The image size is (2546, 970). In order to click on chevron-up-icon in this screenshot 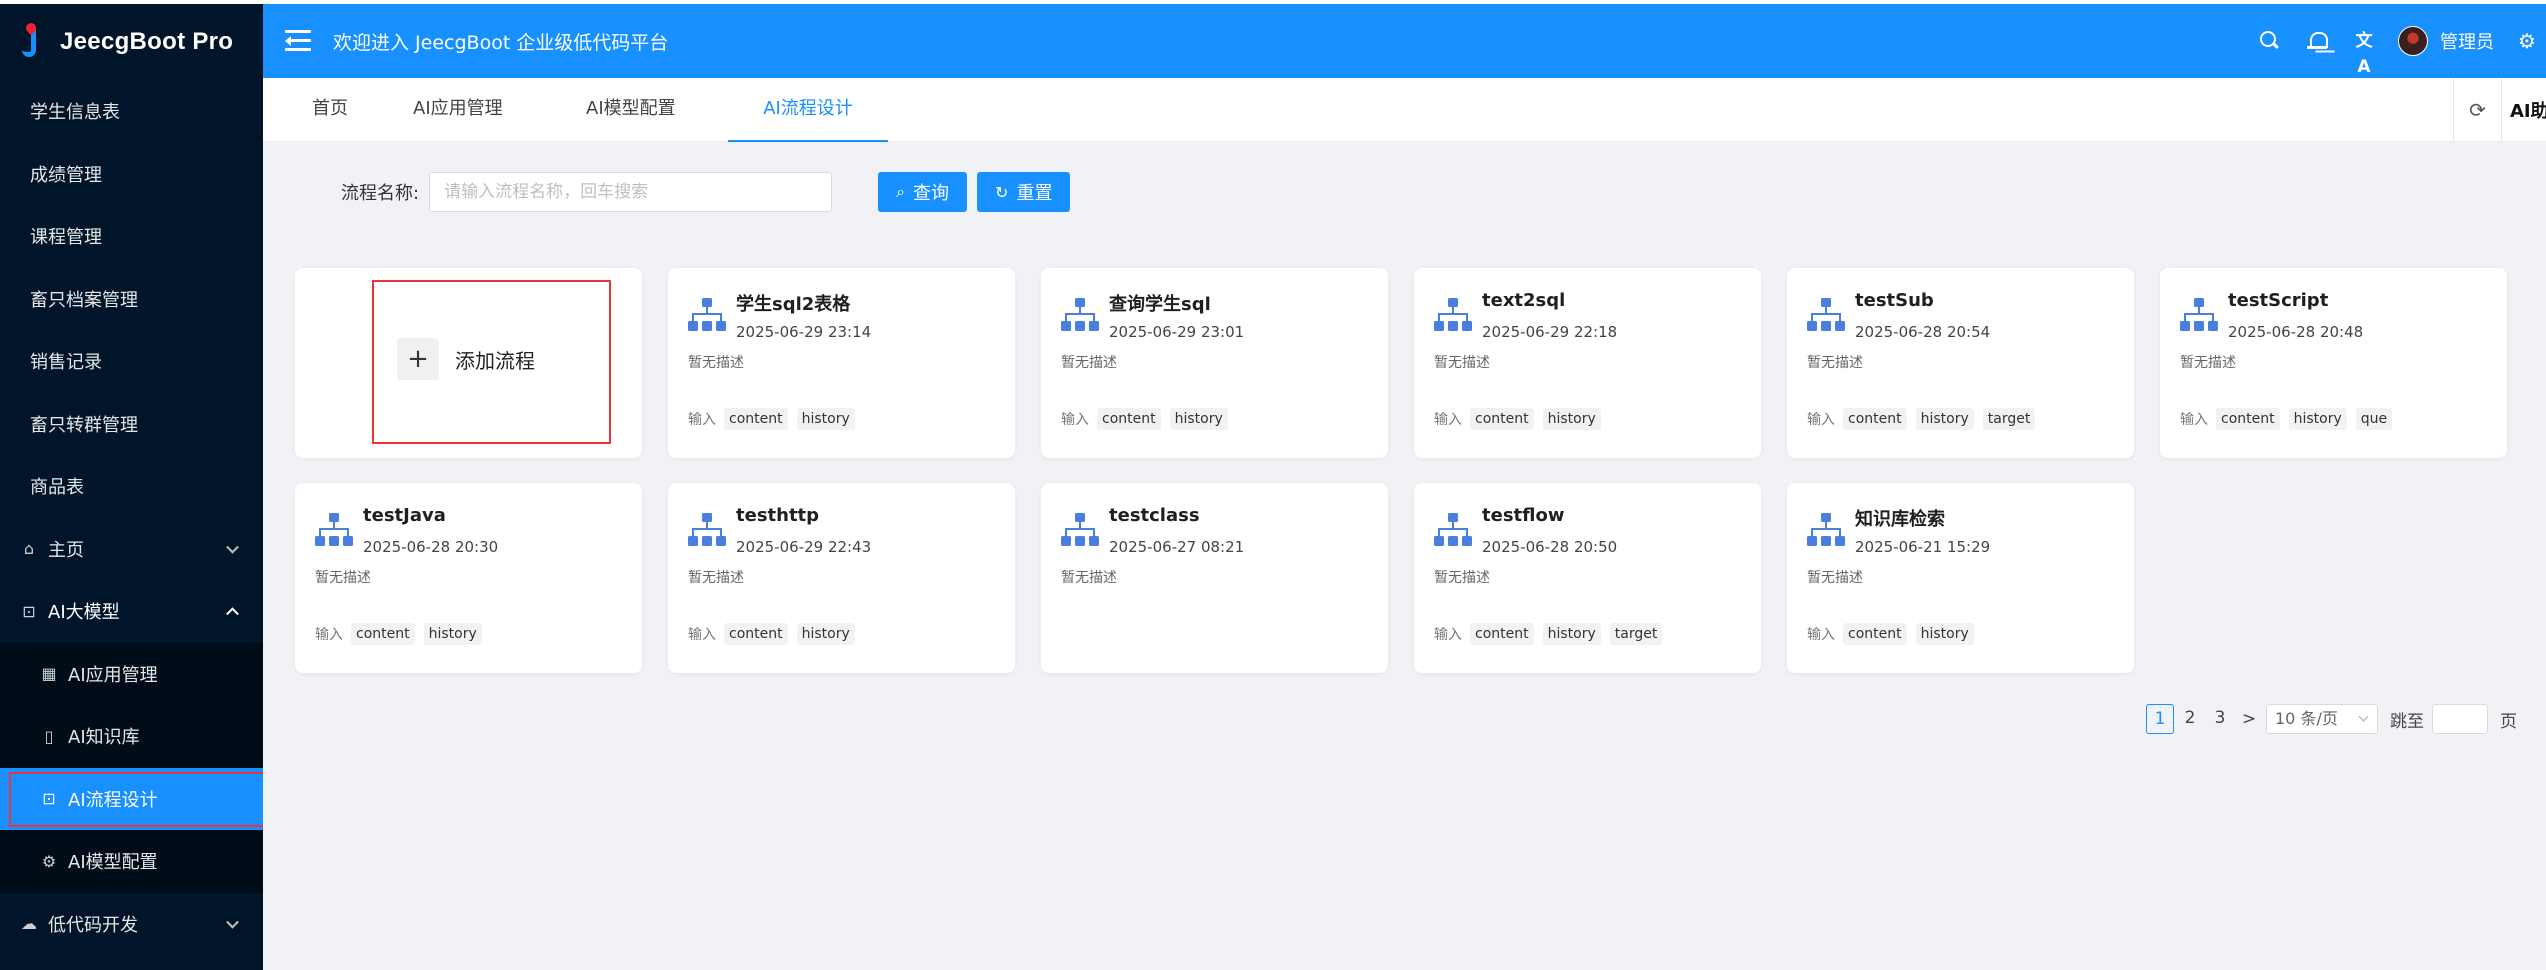, I will do `click(232, 614)`.